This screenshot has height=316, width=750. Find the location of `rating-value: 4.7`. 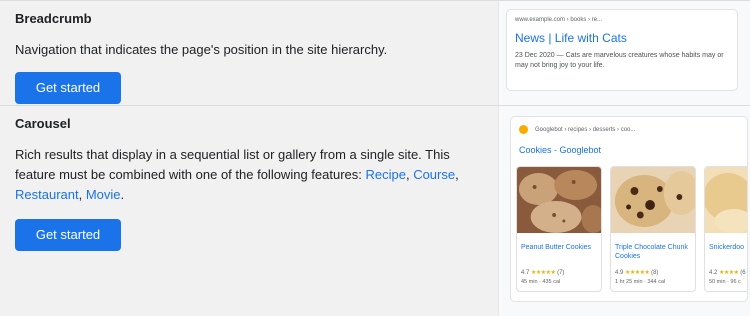

rating-value: 4.7 is located at coordinates (525, 273).